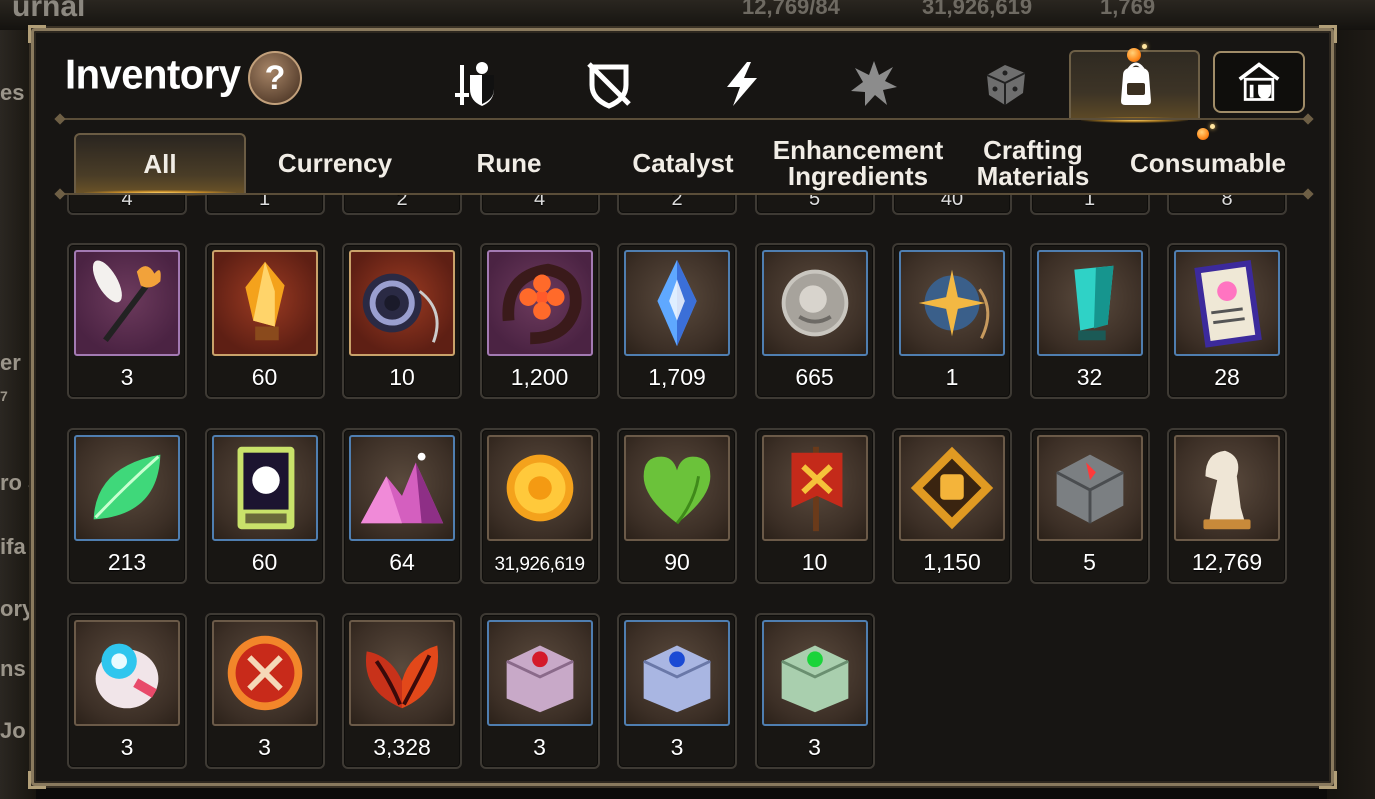 The height and width of the screenshot is (799, 1375). Describe the element at coordinates (683, 163) in the screenshot. I see `tab-catalyst: Catalyst` at that location.